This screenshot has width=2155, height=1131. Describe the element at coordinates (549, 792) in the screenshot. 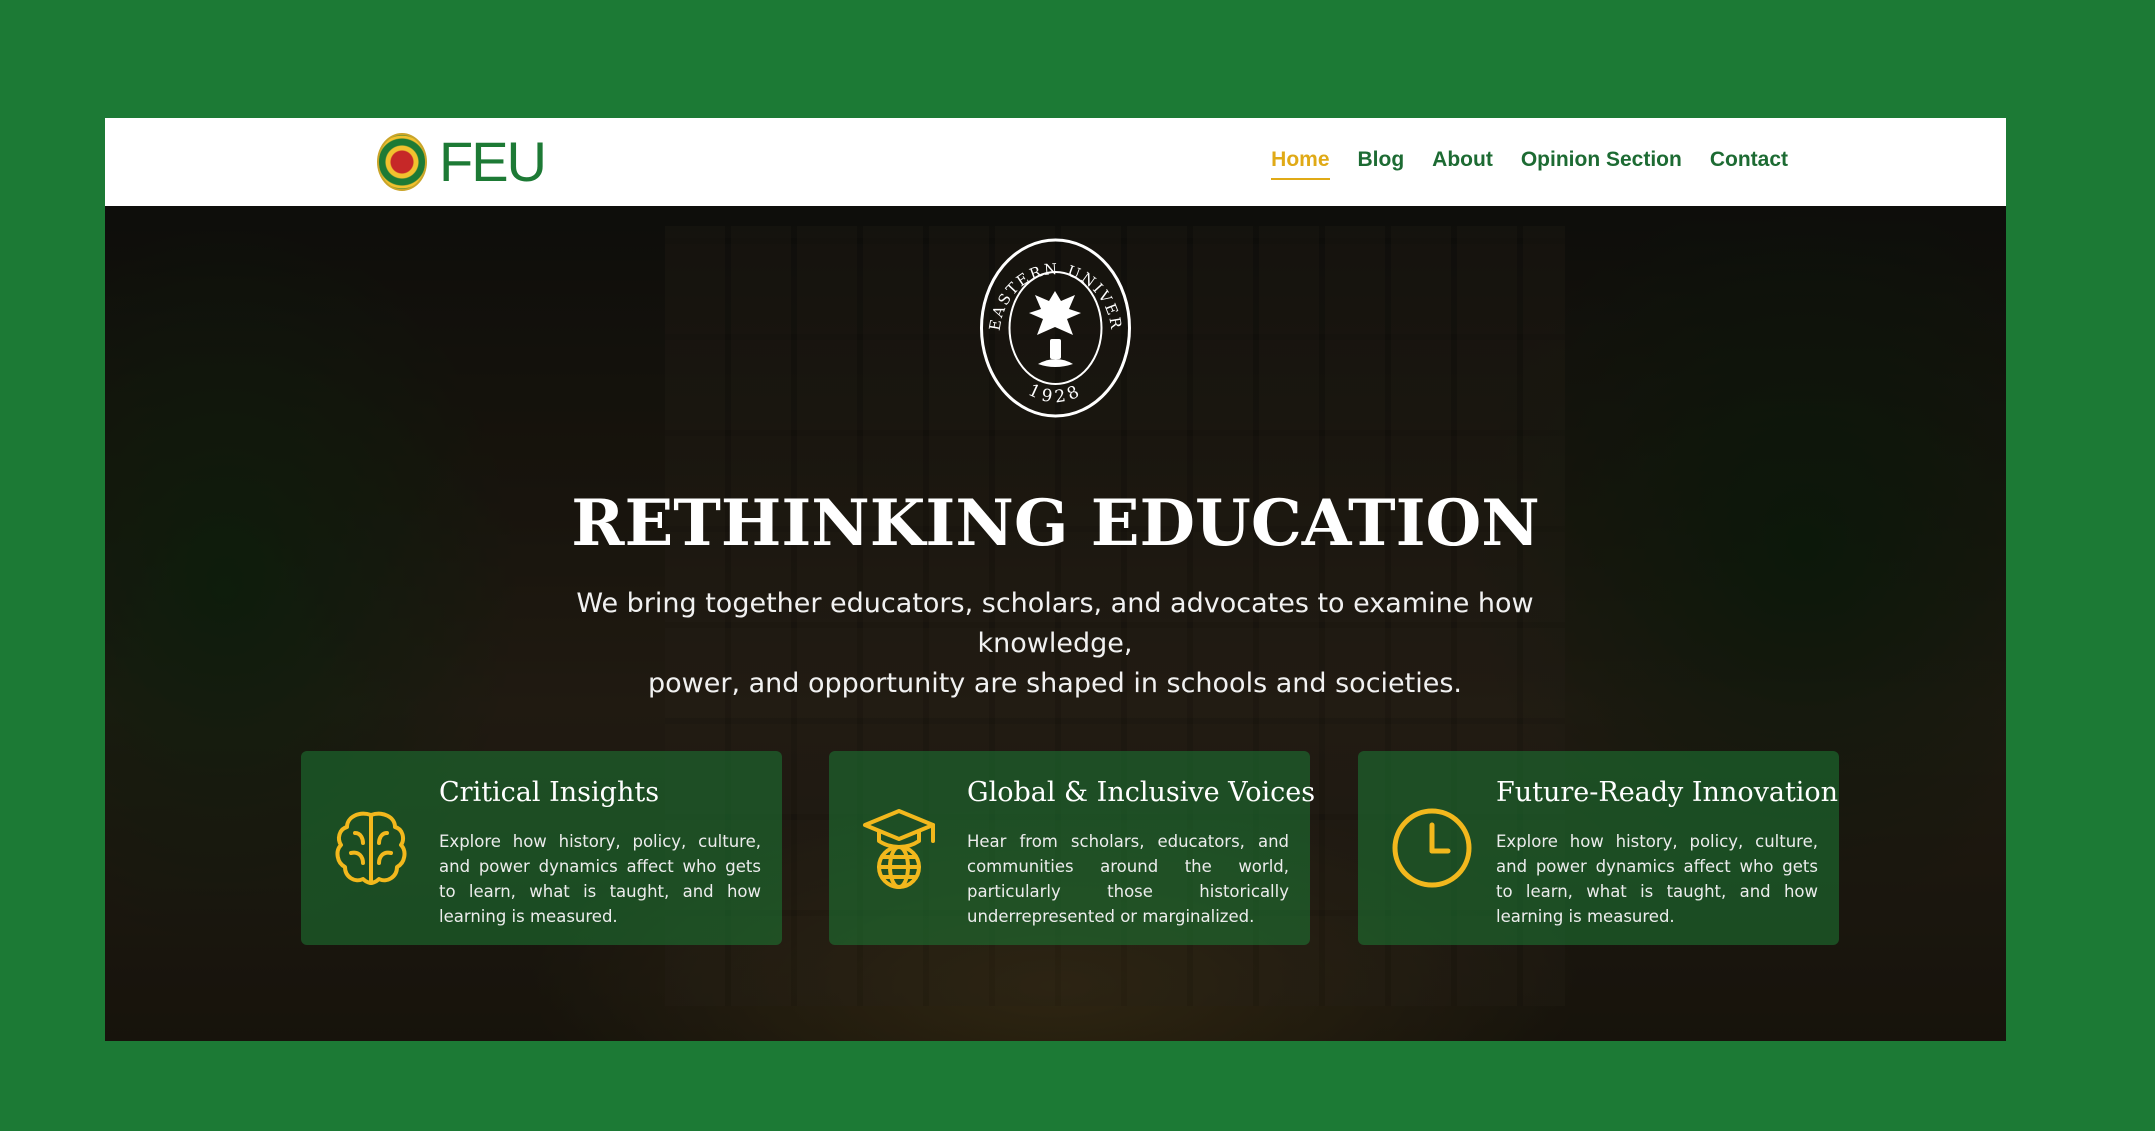

I see `card-title: Critical Insights` at that location.